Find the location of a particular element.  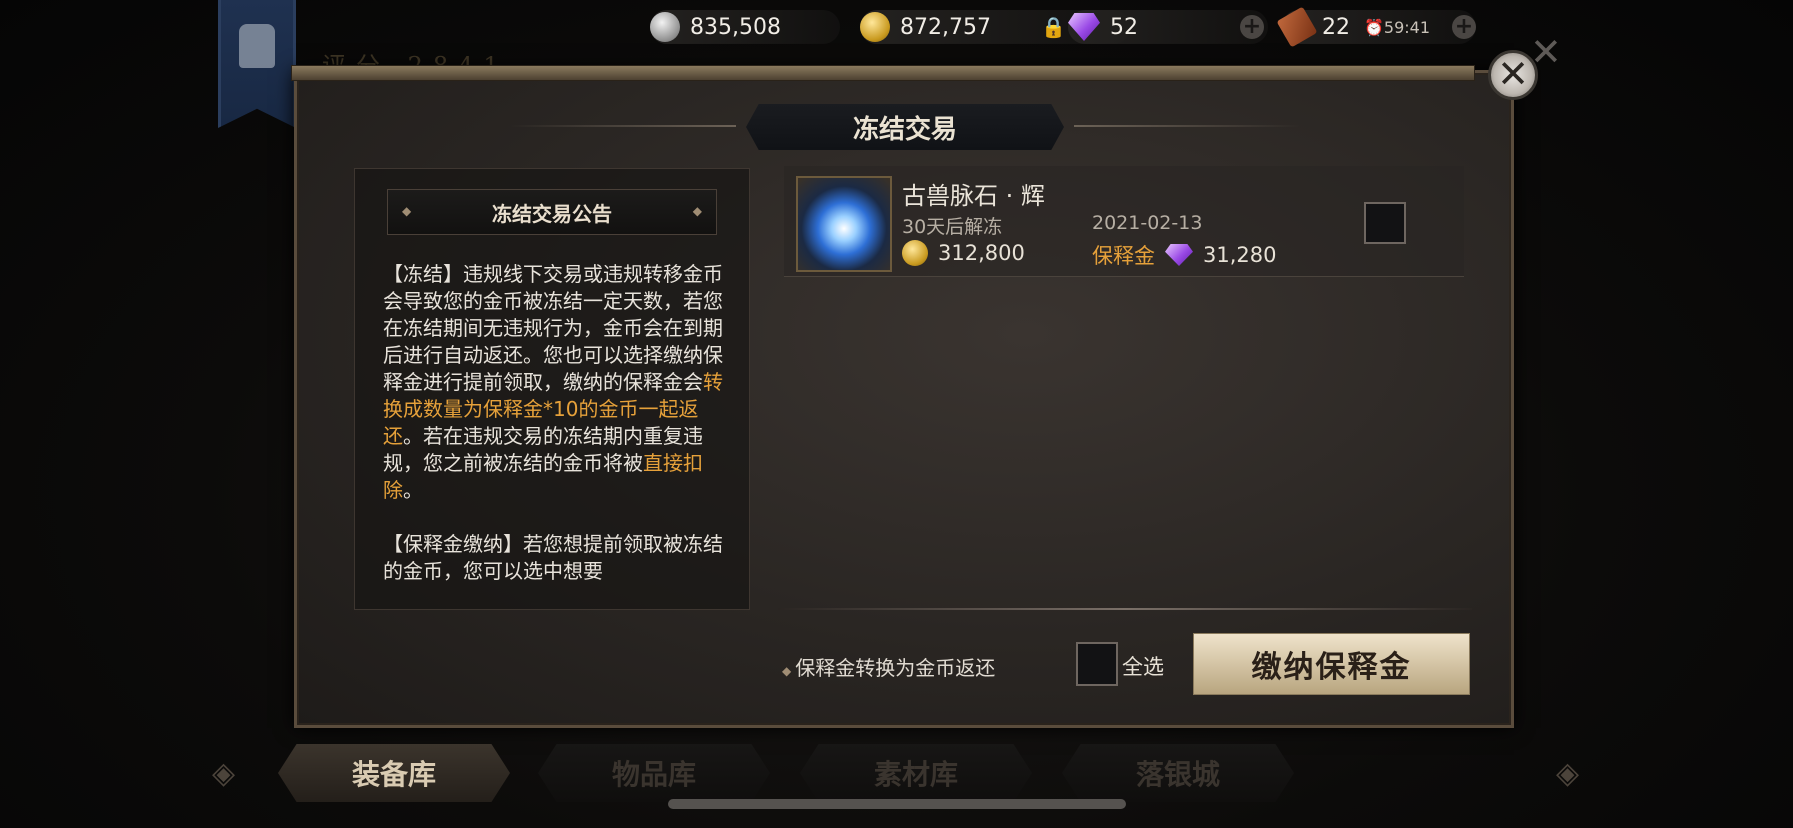

close-button: ✕ is located at coordinates (1513, 75).